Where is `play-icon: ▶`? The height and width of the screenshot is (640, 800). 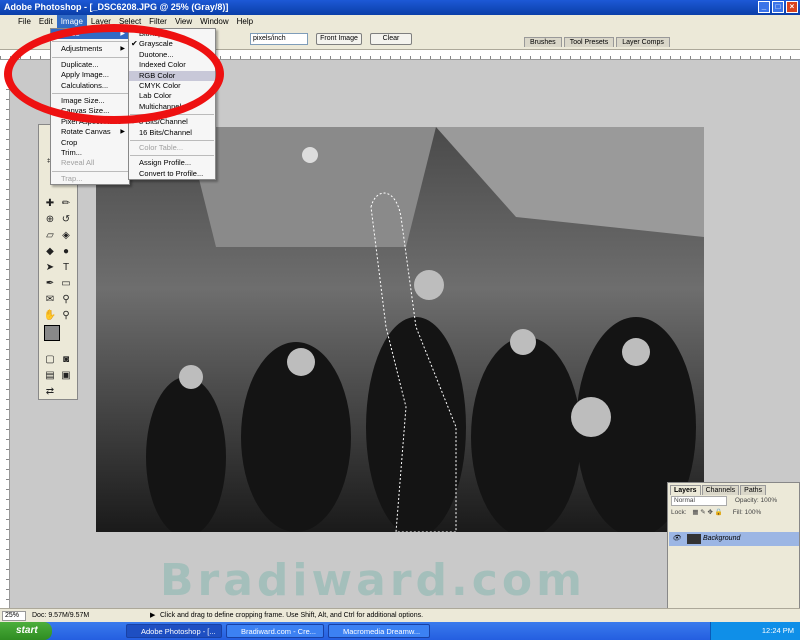 play-icon: ▶ is located at coordinates (152, 616).